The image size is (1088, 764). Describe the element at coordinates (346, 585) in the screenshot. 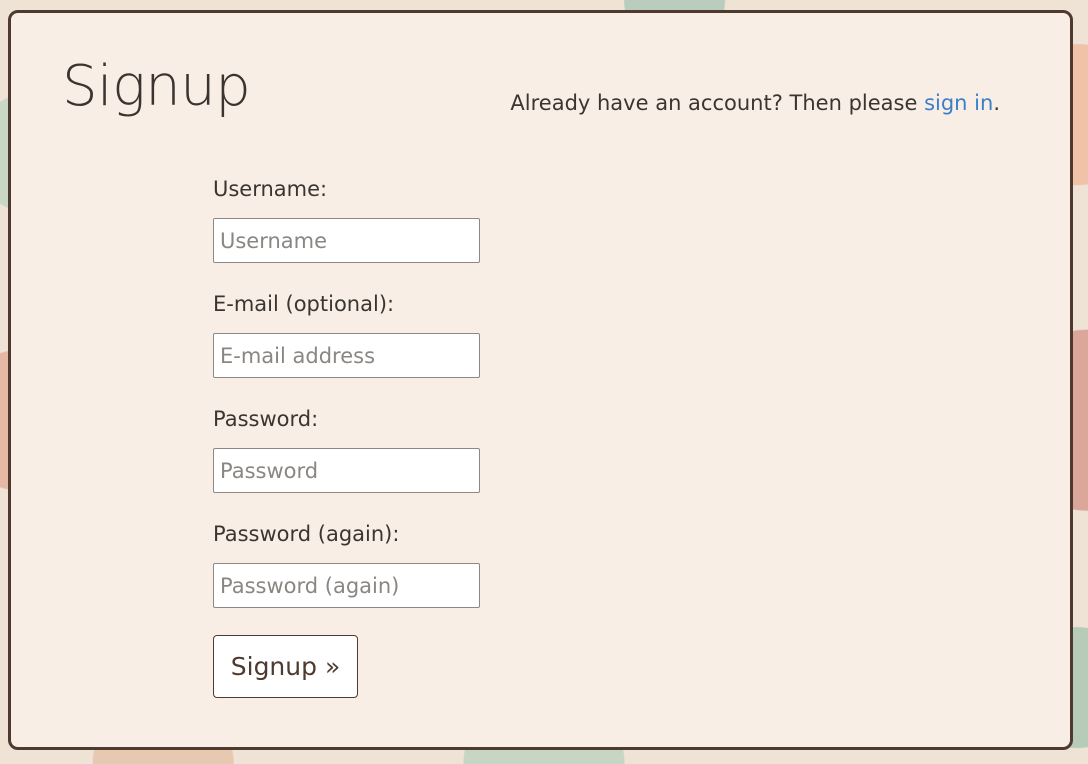

I see `password-again-input` at that location.